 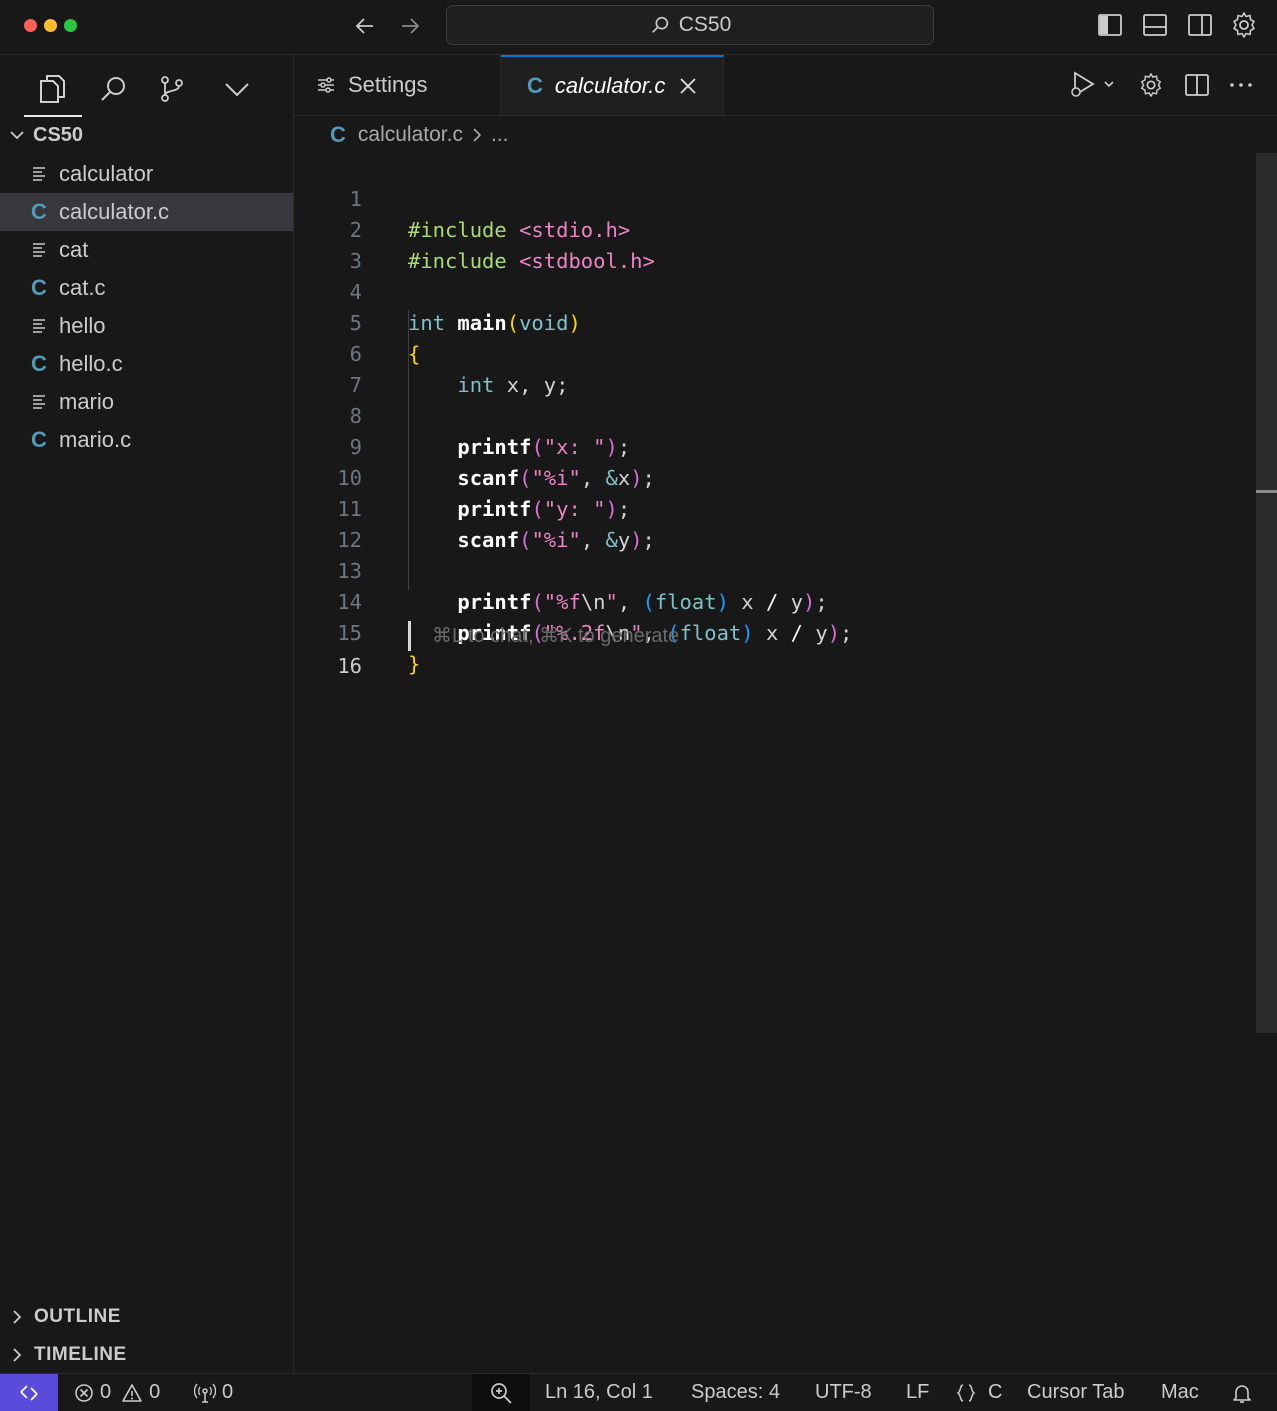 I want to click on platform-label: Mac, so click(x=1180, y=1392).